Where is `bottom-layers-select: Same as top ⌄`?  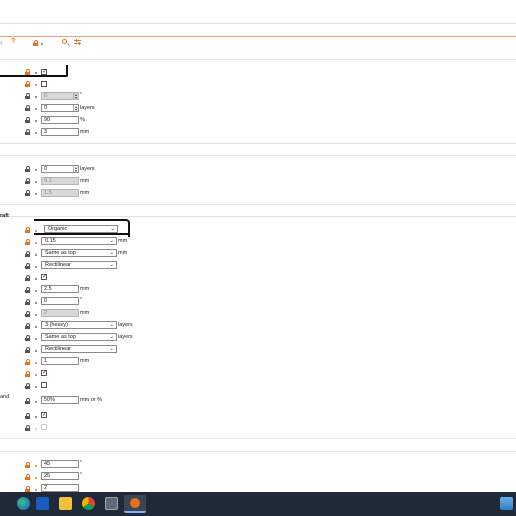
bottom-layers-select: Same as top ⌄ is located at coordinates (79, 337).